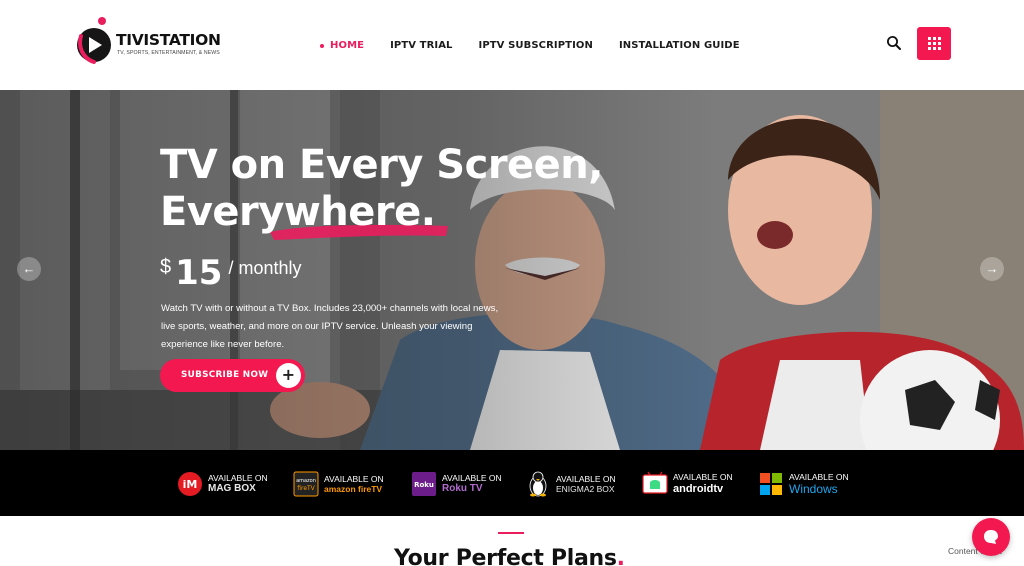 This screenshot has width=1024, height=566. Describe the element at coordinates (265, 268) in the screenshot. I see `price-period: / monthly` at that location.